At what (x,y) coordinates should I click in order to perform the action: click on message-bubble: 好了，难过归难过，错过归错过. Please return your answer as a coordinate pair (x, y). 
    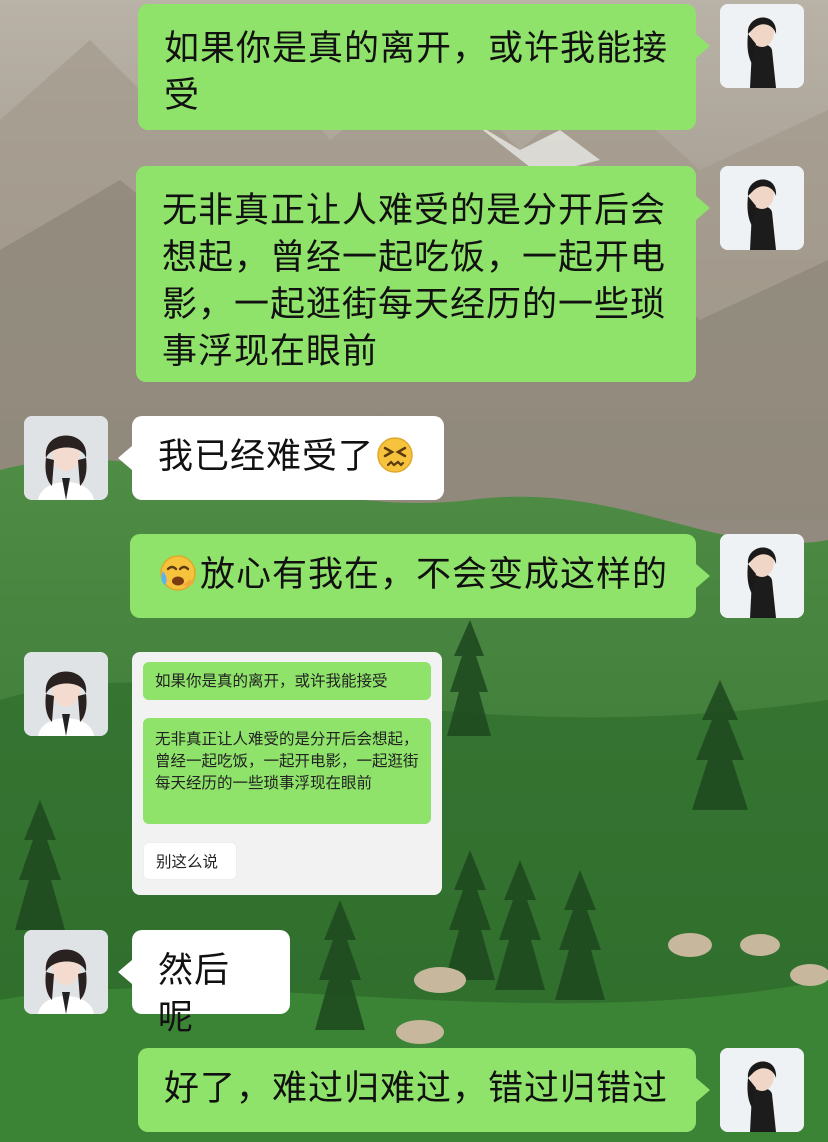
    Looking at the image, I should click on (417, 1090).